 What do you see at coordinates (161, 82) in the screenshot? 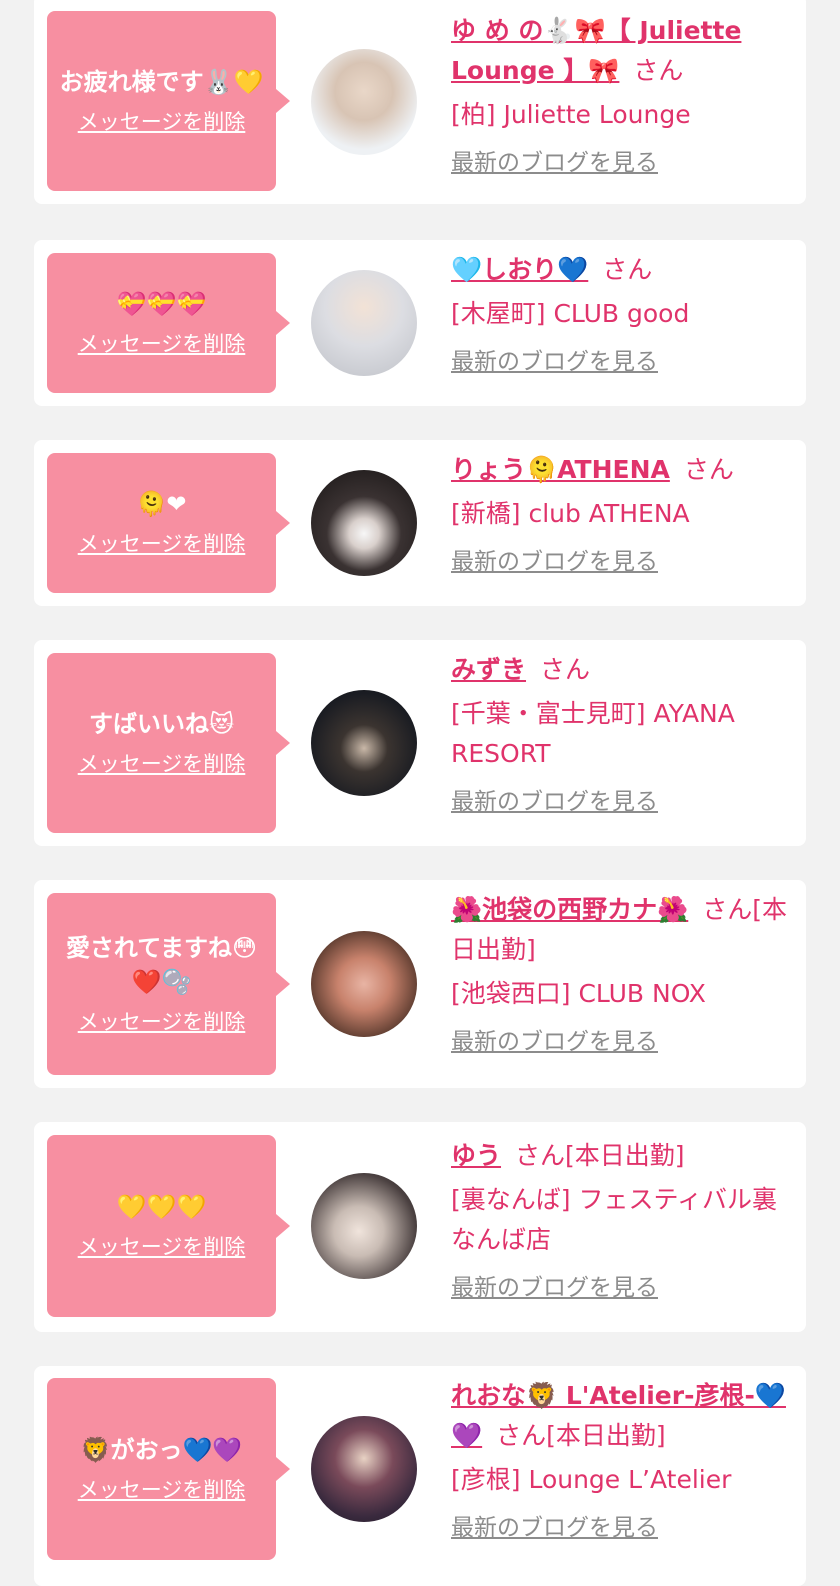
I see `message-text: お疲れ様です🐰💛` at bounding box center [161, 82].